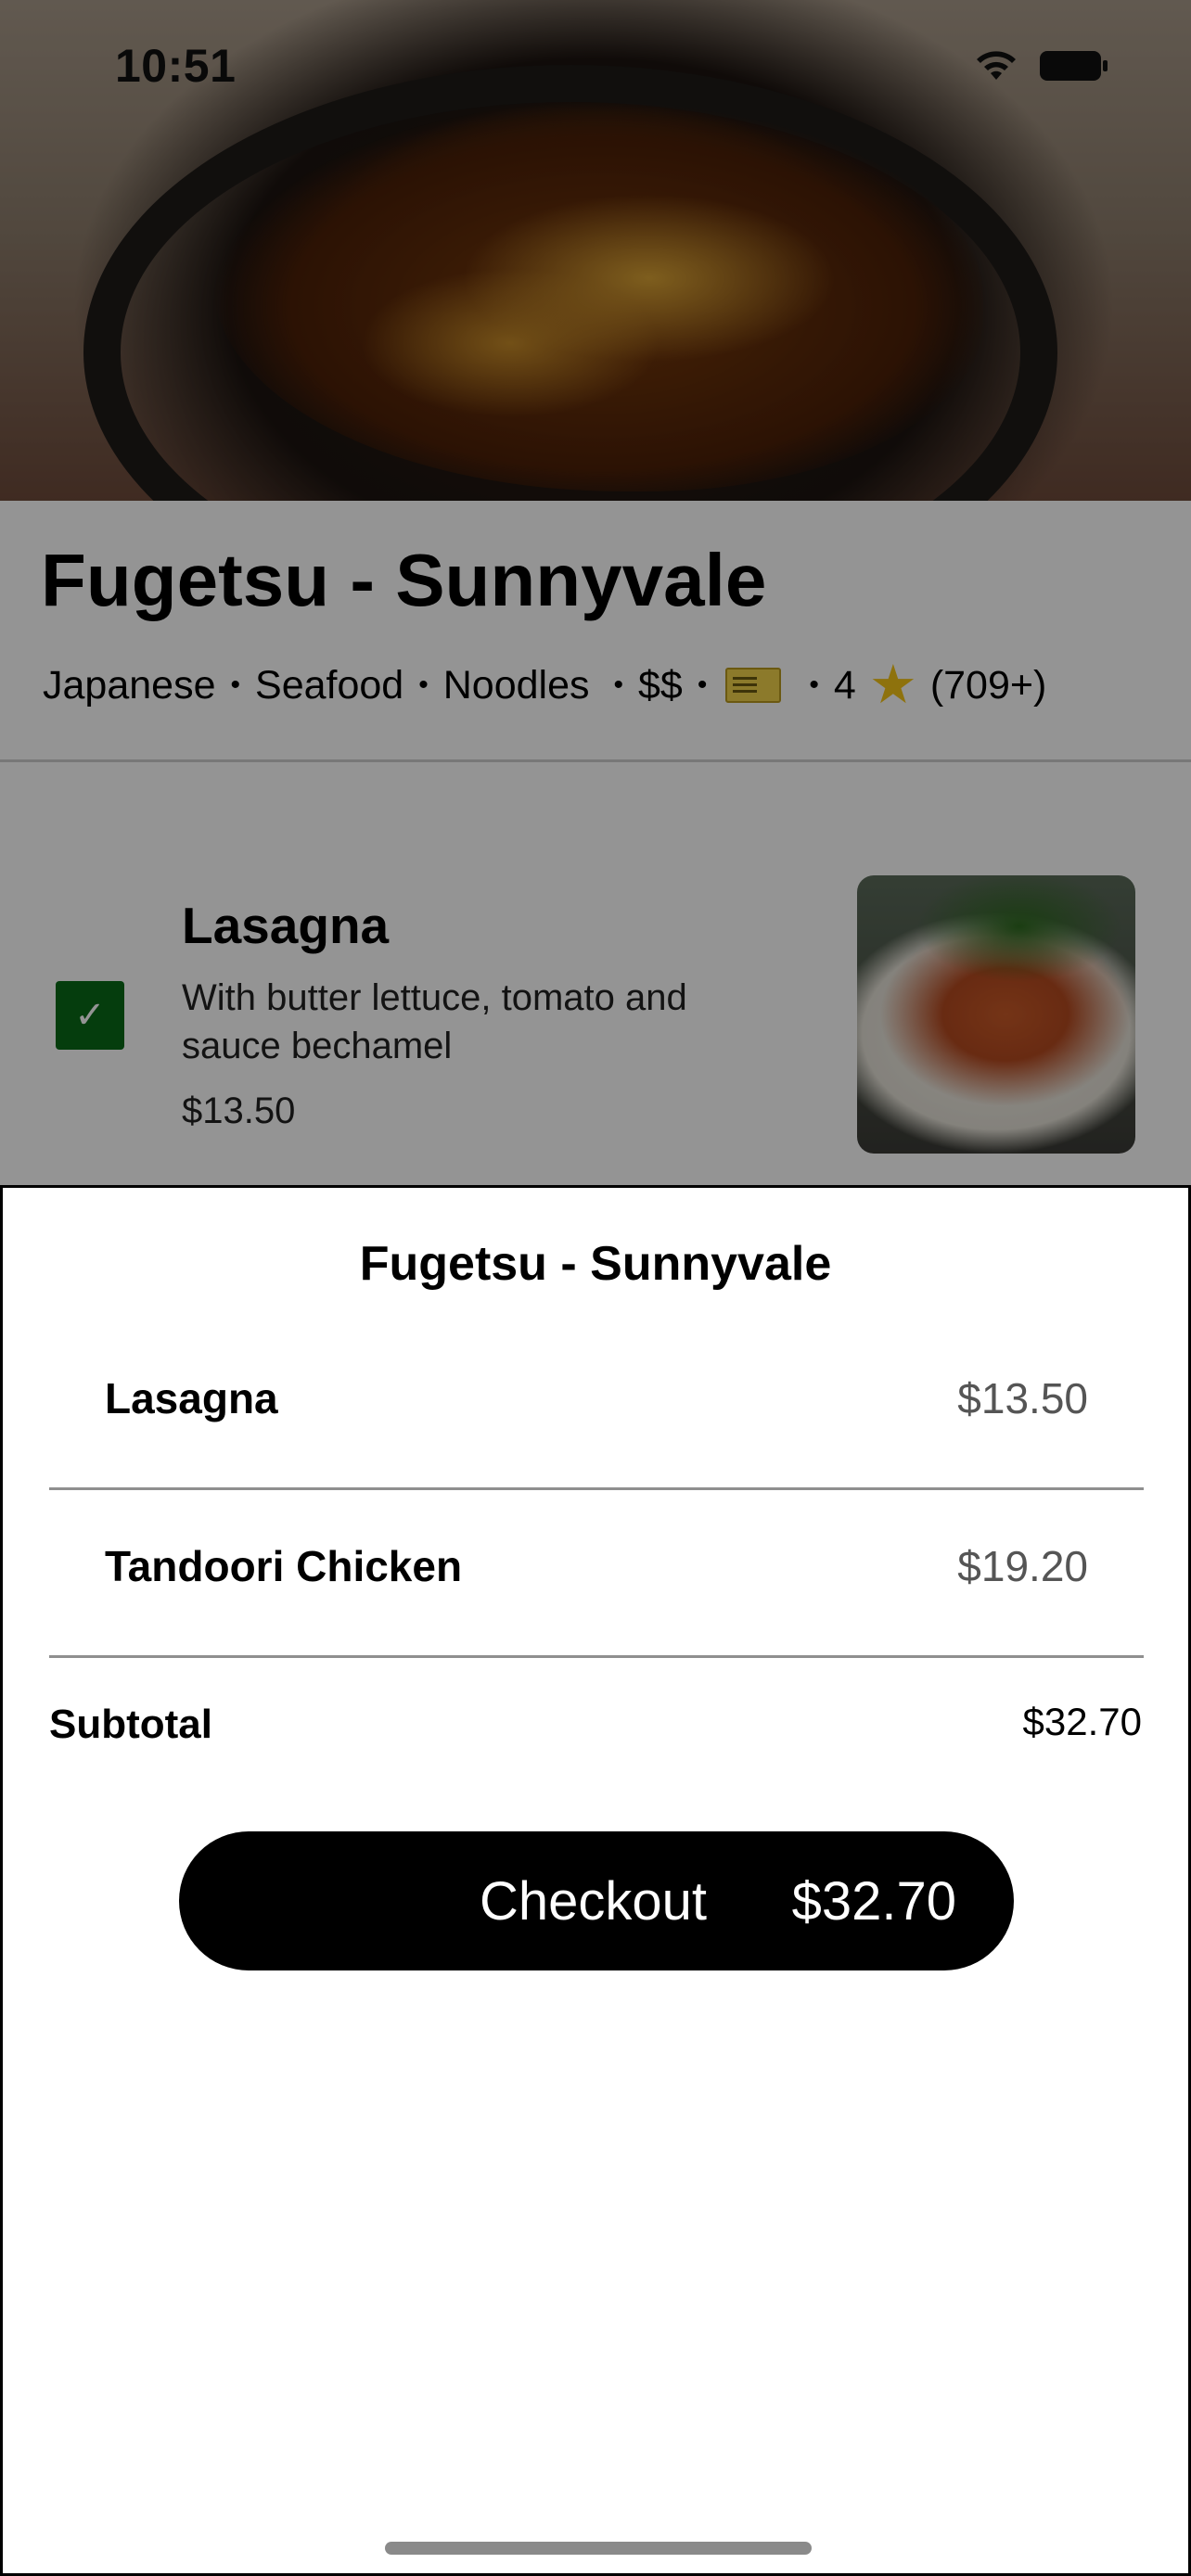 Image resolution: width=1191 pixels, height=2576 pixels. What do you see at coordinates (1022, 1398) in the screenshot?
I see `cart-item-price: $13.50` at bounding box center [1022, 1398].